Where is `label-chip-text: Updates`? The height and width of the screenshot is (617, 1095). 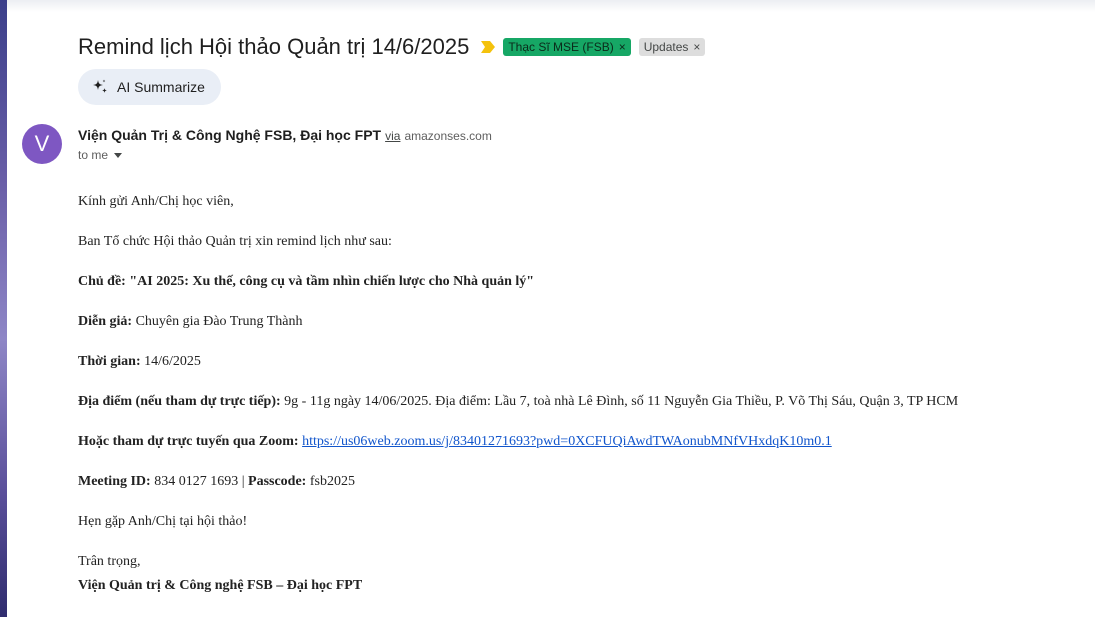 label-chip-text: Updates is located at coordinates (666, 47).